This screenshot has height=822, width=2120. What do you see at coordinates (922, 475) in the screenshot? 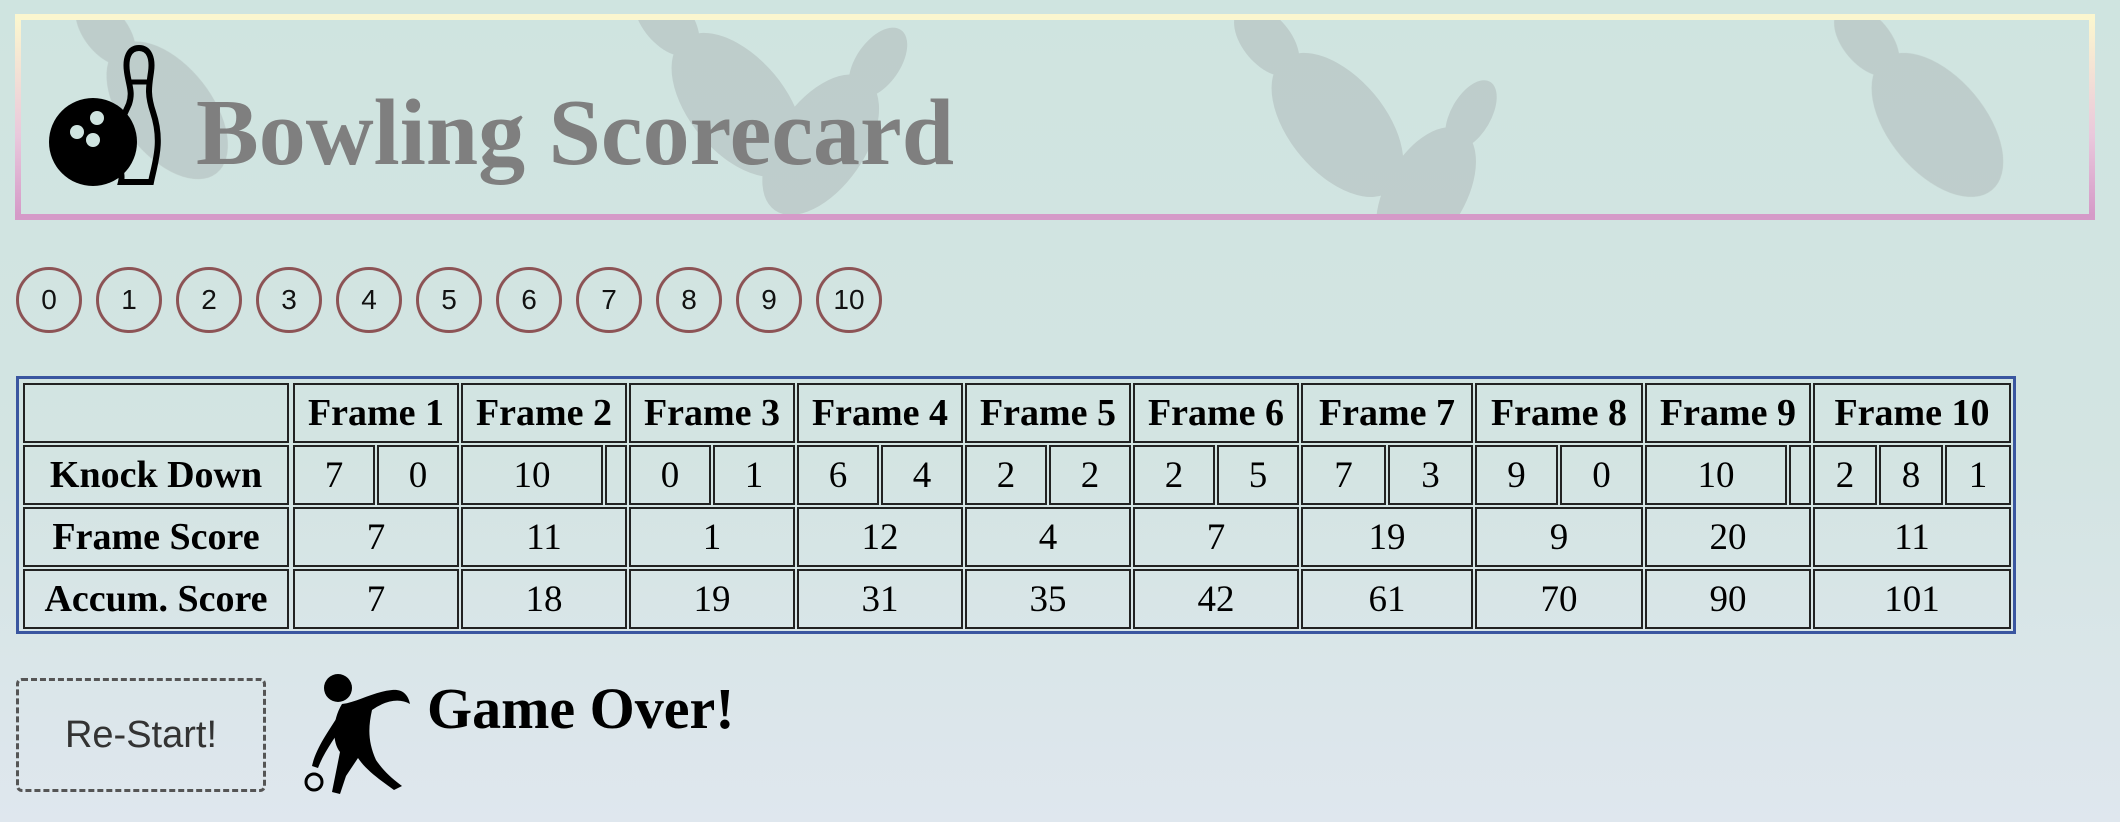
I see `knock-down-roll: 4` at bounding box center [922, 475].